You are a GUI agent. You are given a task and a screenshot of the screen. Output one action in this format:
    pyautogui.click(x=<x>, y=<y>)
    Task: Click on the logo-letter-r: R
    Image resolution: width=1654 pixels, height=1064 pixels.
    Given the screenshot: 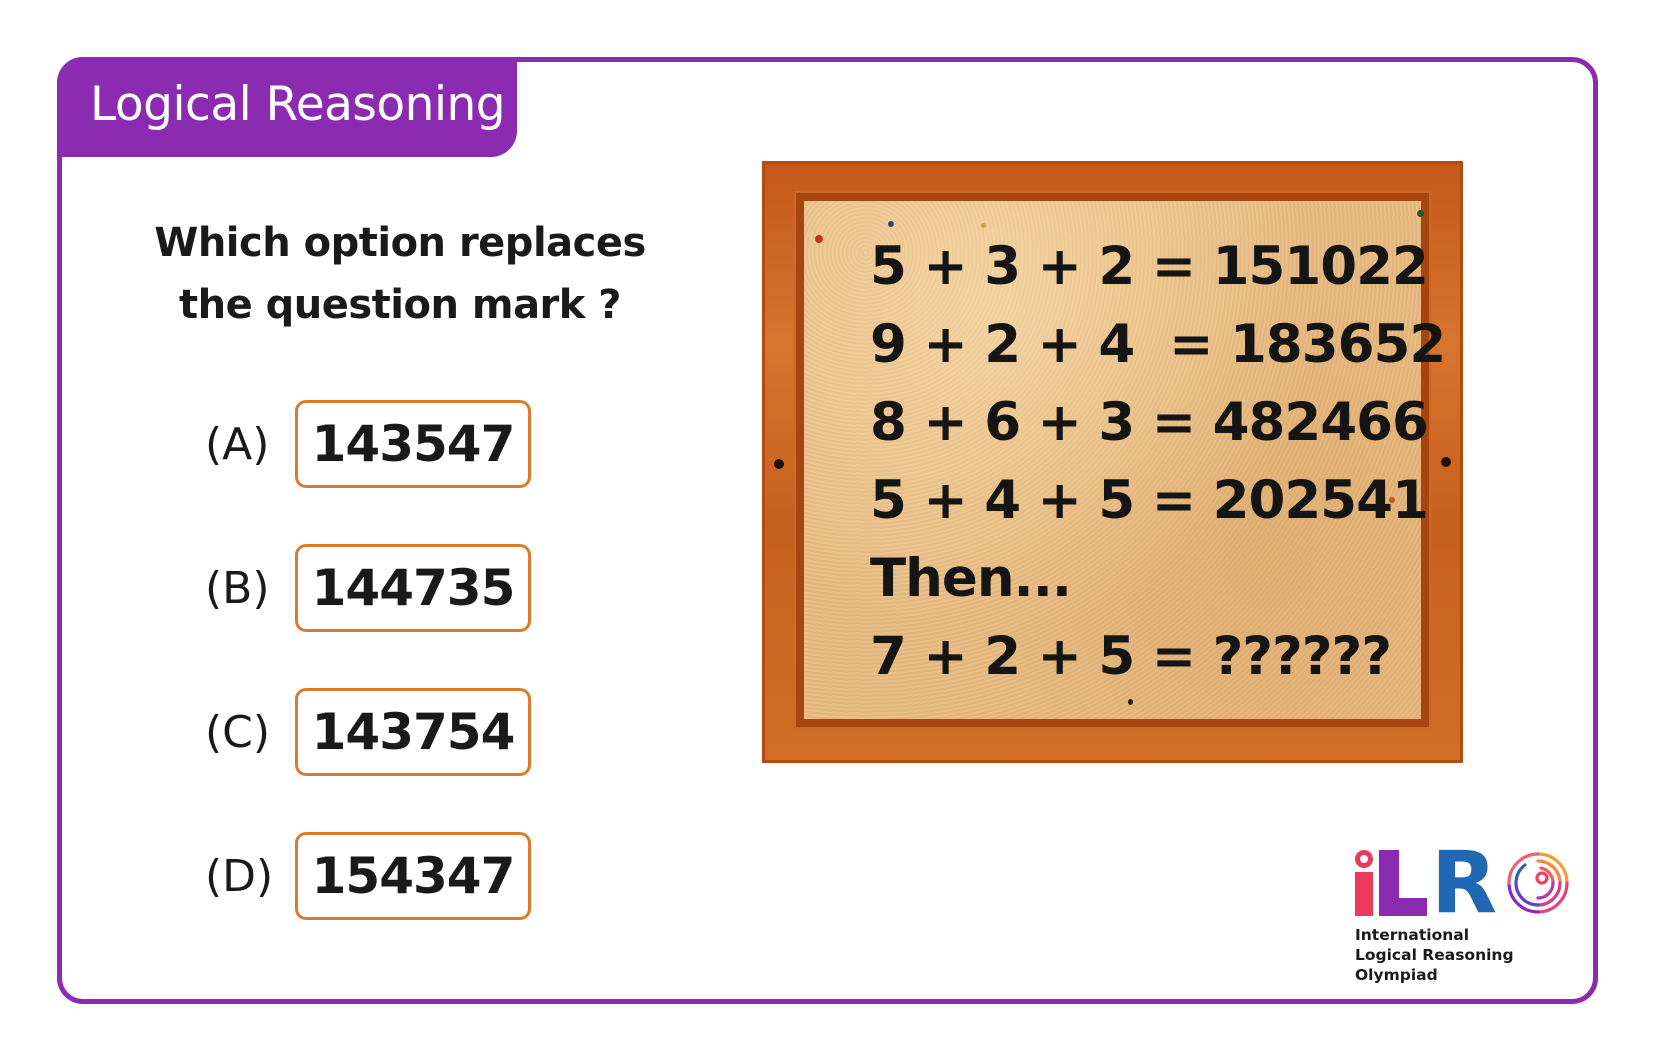 What is the action you would take?
    pyautogui.click(x=1464, y=883)
    